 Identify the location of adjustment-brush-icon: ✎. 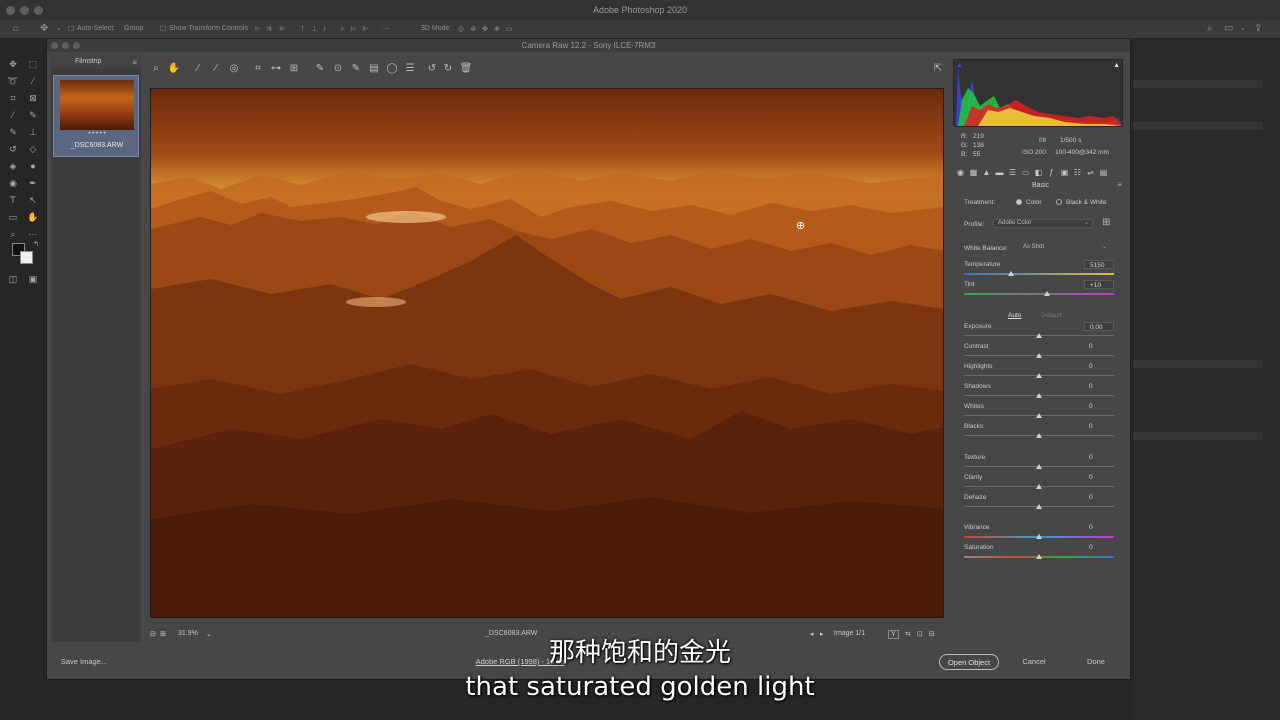
(356, 69).